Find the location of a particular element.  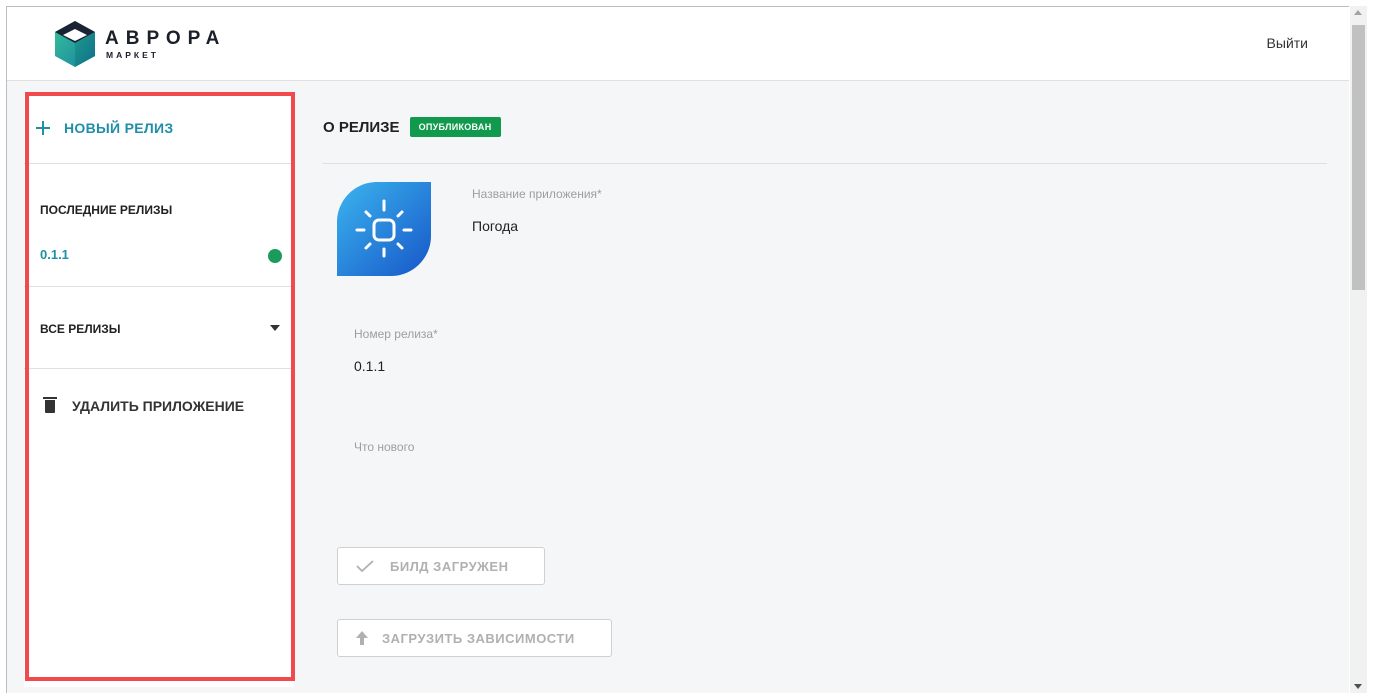

trash-icon is located at coordinates (50, 405).